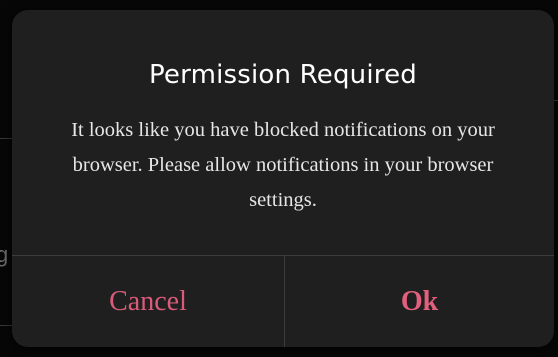 Image resolution: width=558 pixels, height=357 pixels. Describe the element at coordinates (4, 254) in the screenshot. I see `background-partial-text: g` at that location.